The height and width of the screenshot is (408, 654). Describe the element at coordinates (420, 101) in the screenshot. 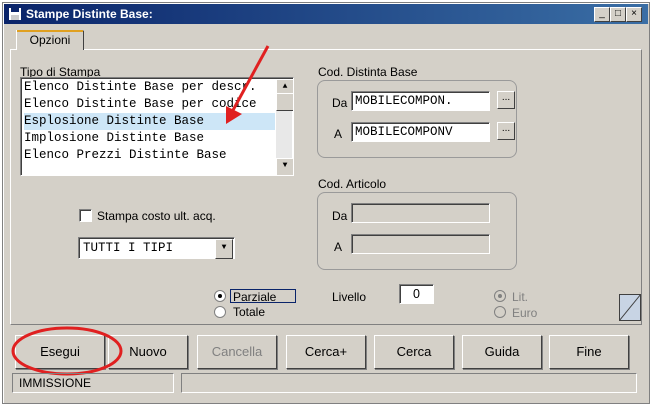

I see `cod-distinta-da-input: MOBILECOMPON.` at that location.